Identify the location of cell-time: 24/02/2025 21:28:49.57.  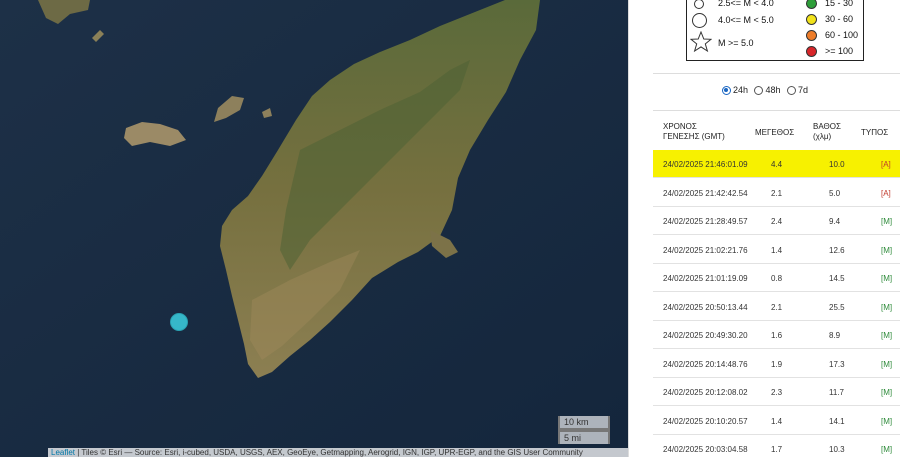
(705, 221).